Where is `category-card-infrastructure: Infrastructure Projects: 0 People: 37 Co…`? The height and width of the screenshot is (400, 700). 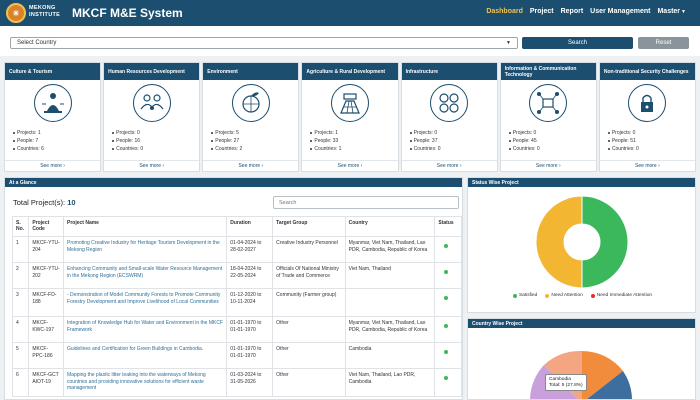
category-card-infrastructure: Infrastructure Projects: 0 People: 37 Co… is located at coordinates (449, 117).